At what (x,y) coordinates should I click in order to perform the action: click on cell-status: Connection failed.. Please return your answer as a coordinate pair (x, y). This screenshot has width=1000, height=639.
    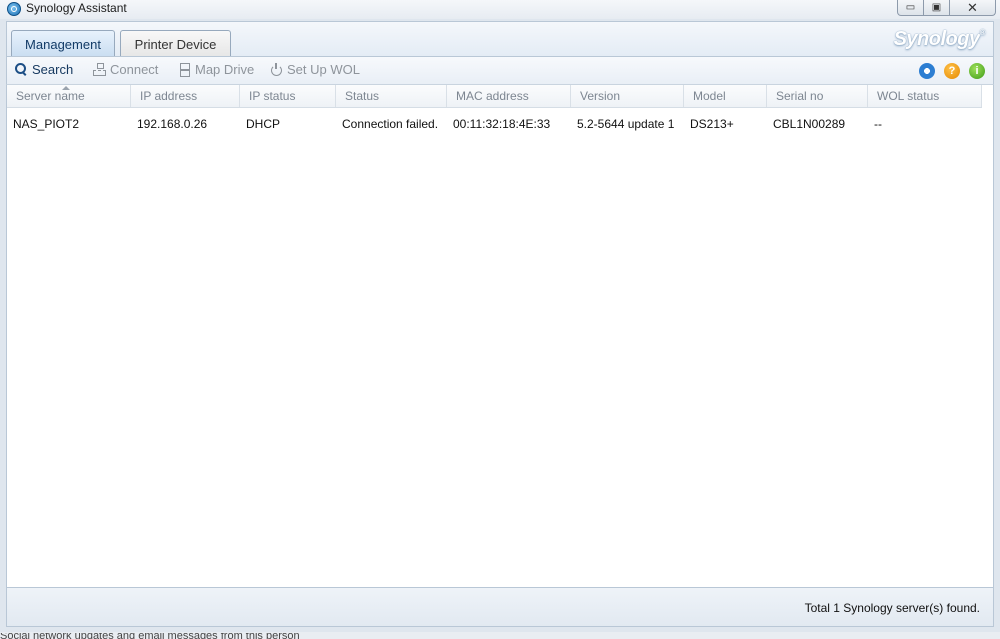
    Looking at the image, I should click on (390, 124).